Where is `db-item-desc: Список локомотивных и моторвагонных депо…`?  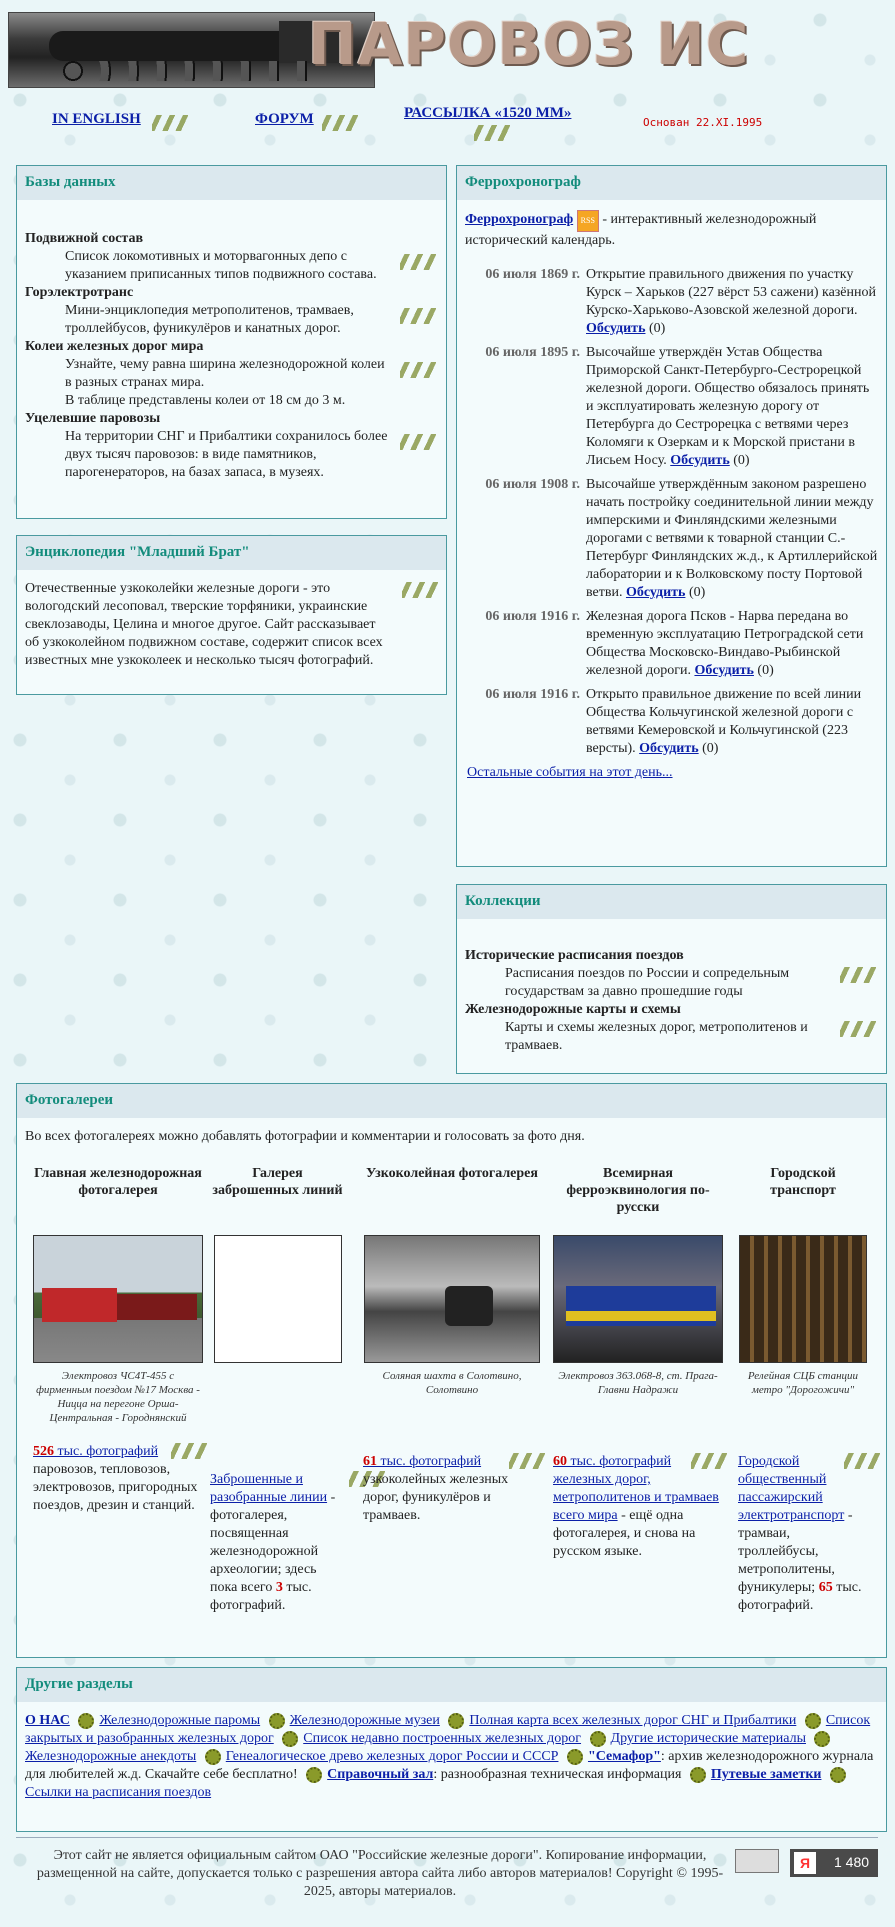 db-item-desc: Список локомотивных и моторвагонных депо… is located at coordinates (221, 265).